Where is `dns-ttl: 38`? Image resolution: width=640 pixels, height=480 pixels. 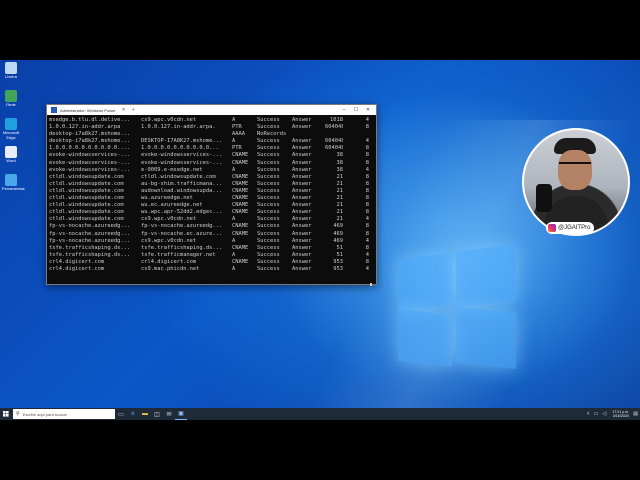
dns-ttl: 38 is located at coordinates (340, 169).